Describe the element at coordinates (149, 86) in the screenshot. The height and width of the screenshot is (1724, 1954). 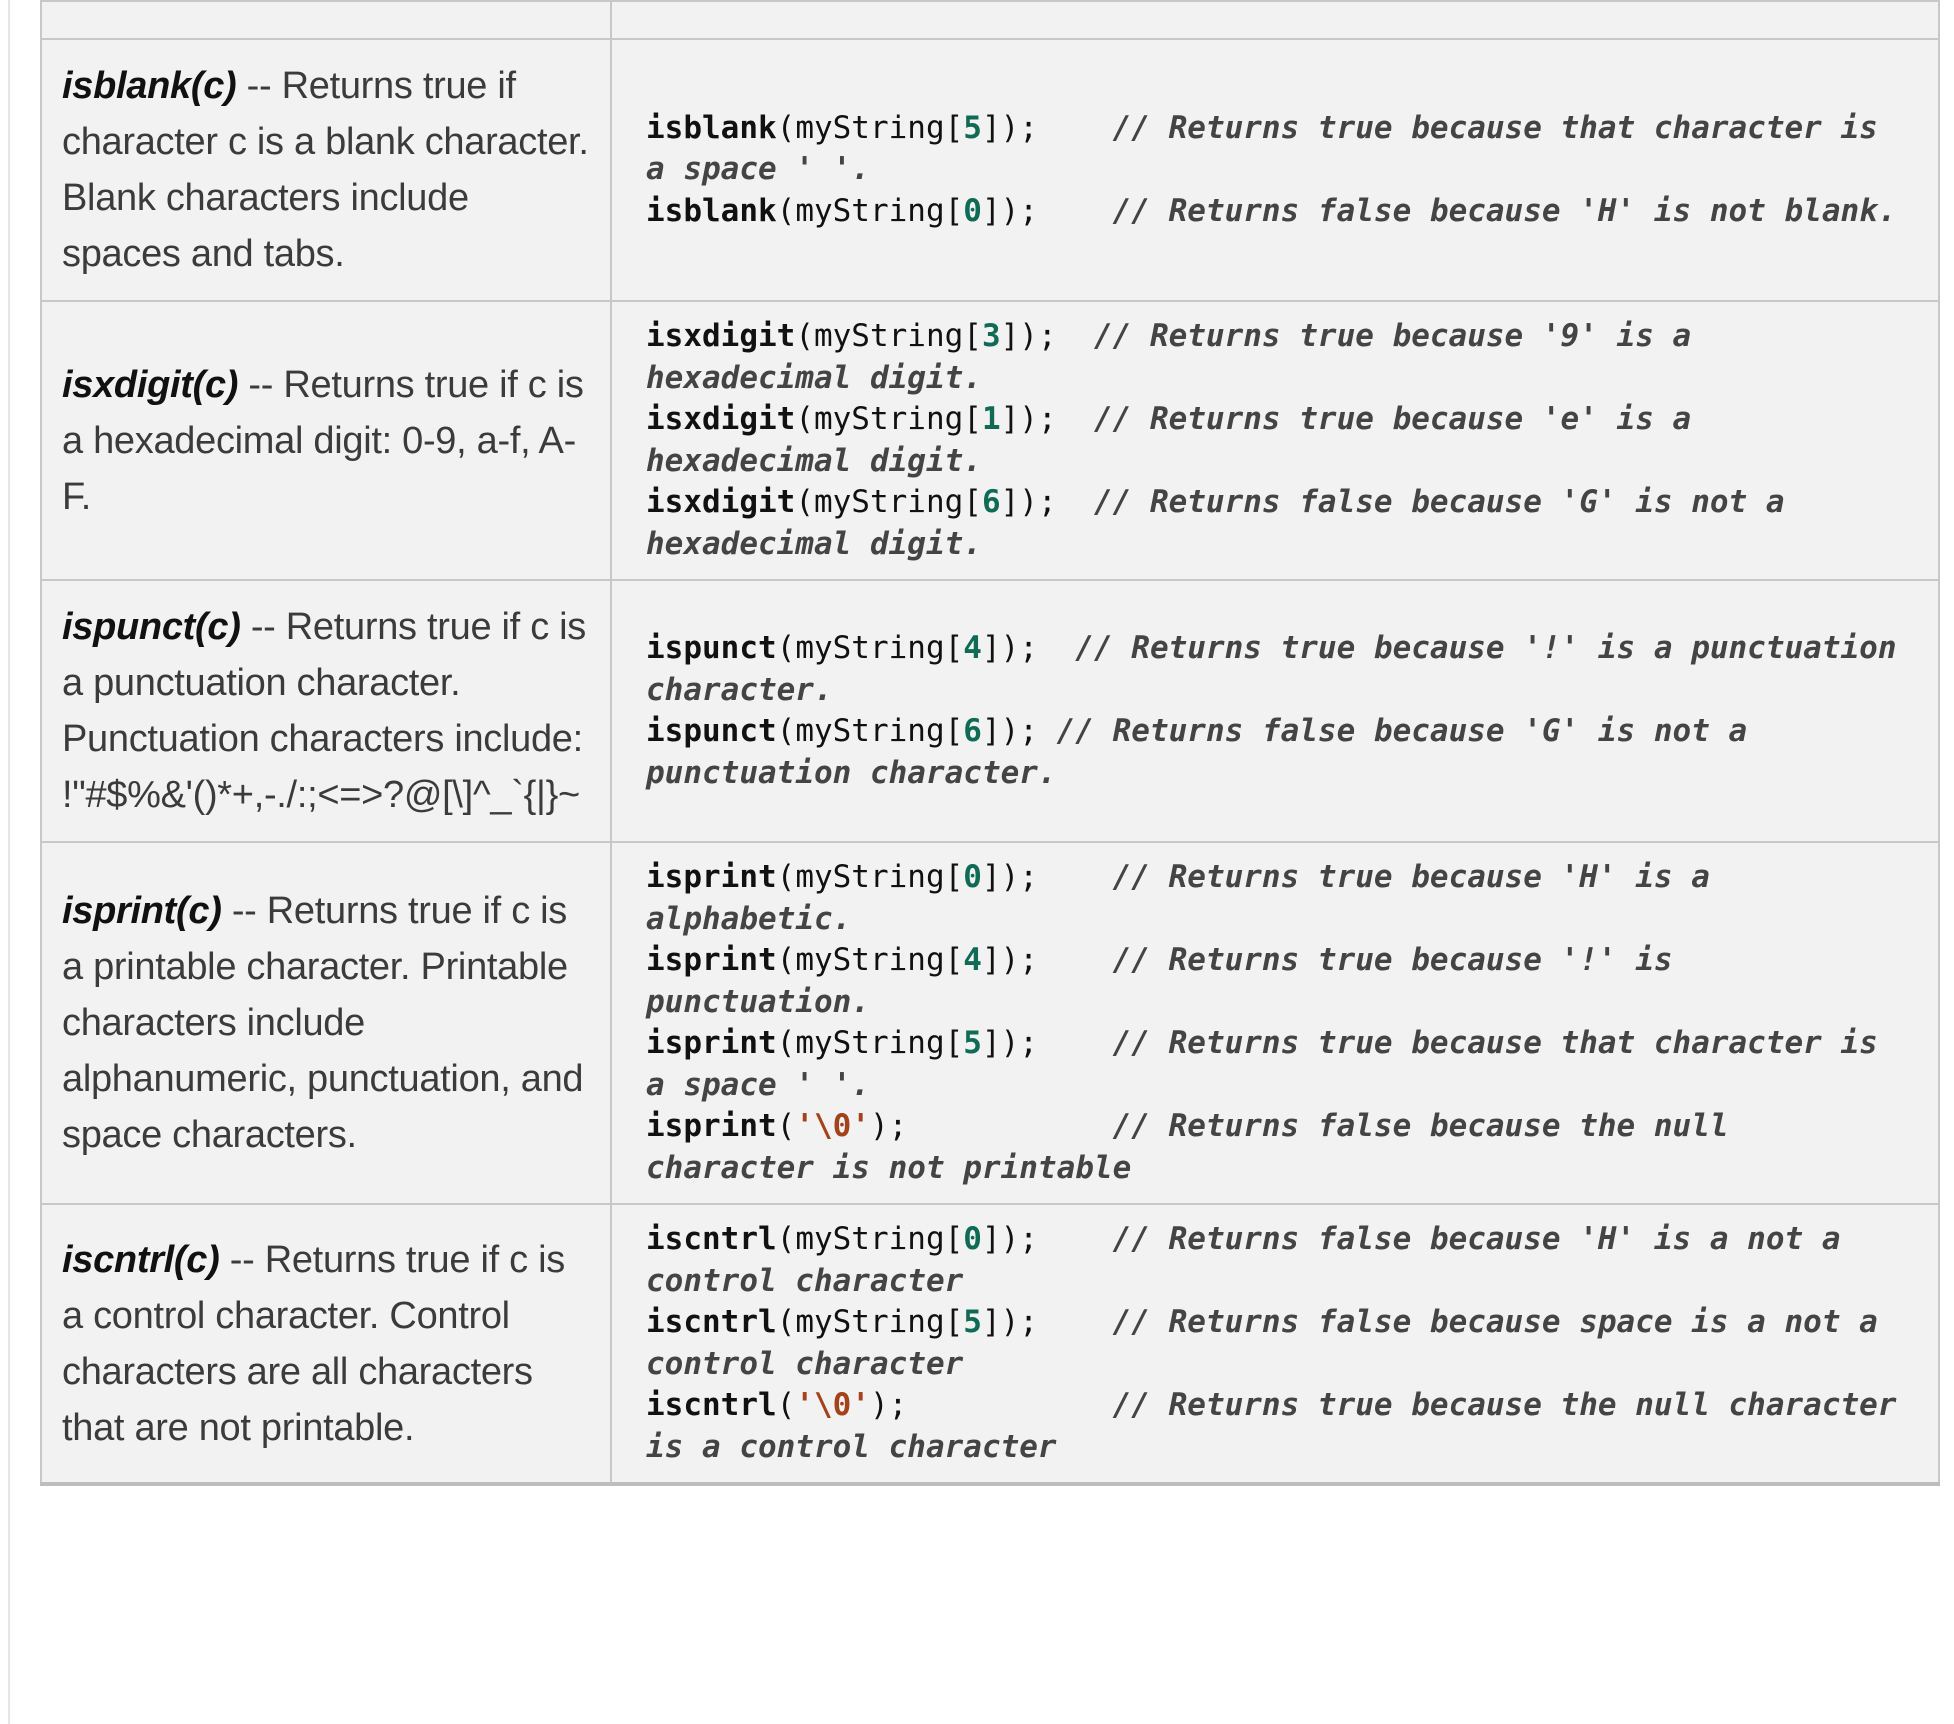
I see `function-name: isblank(c)` at that location.